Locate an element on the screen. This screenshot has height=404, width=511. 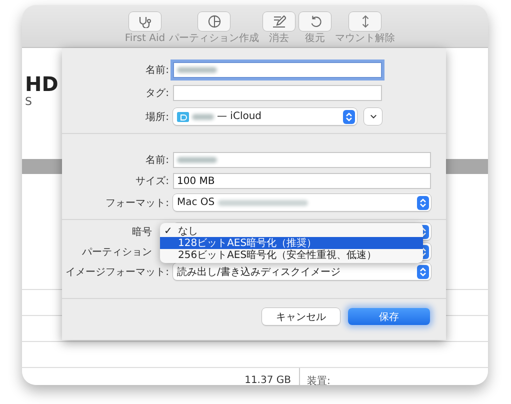
toolbar-label: 消去 is located at coordinates (279, 39).